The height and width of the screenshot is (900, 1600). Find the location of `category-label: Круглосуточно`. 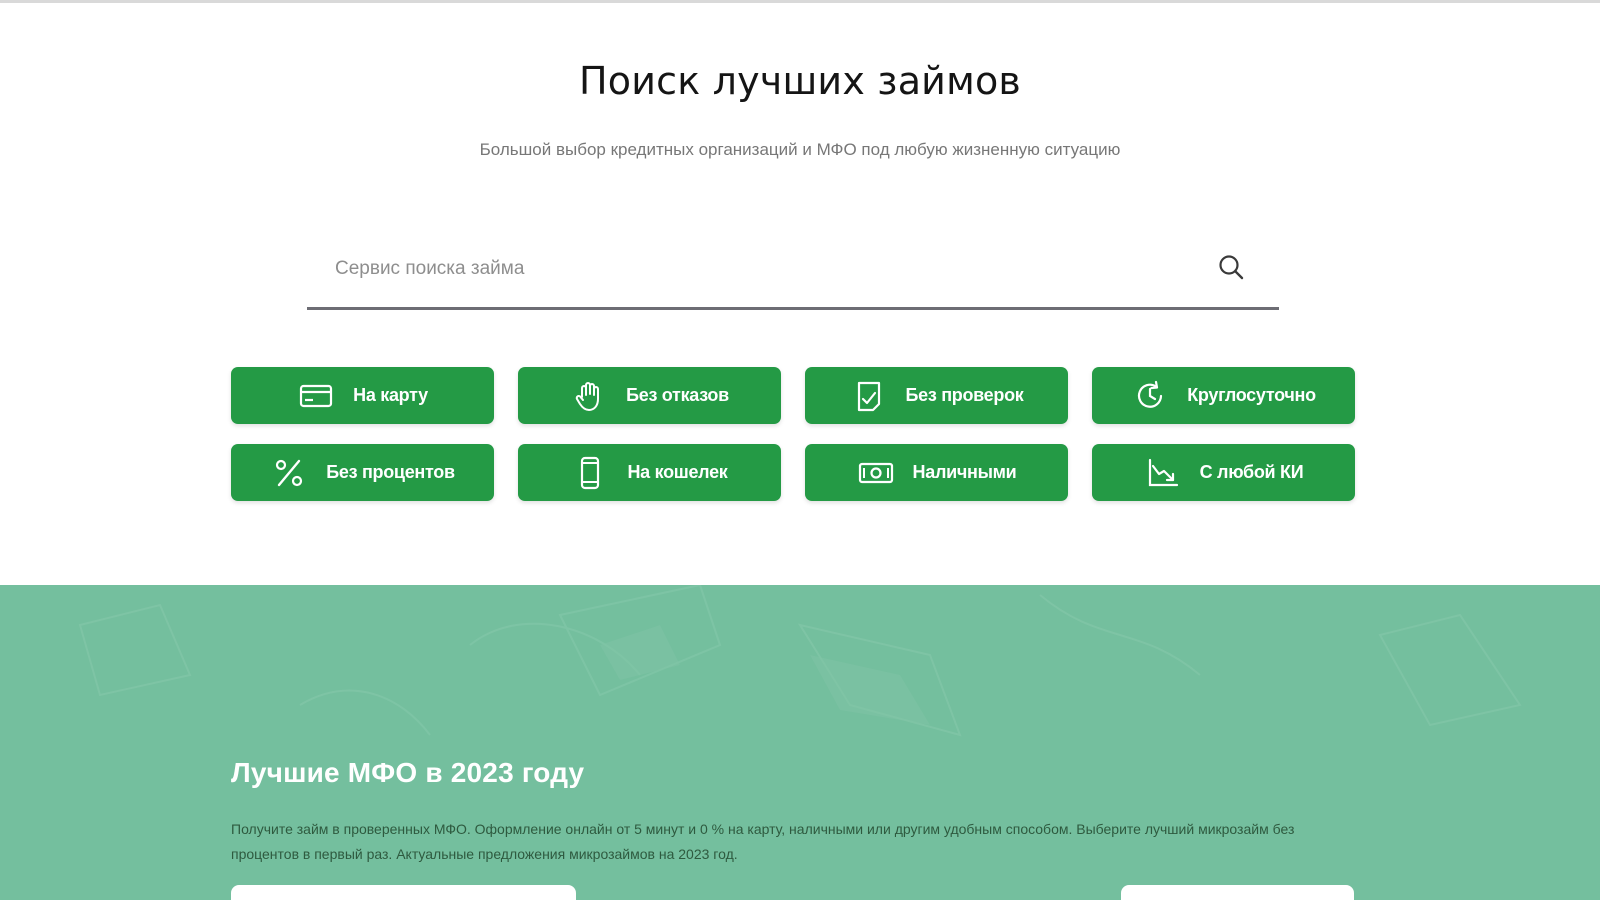

category-label: Круглосуточно is located at coordinates (1251, 395).